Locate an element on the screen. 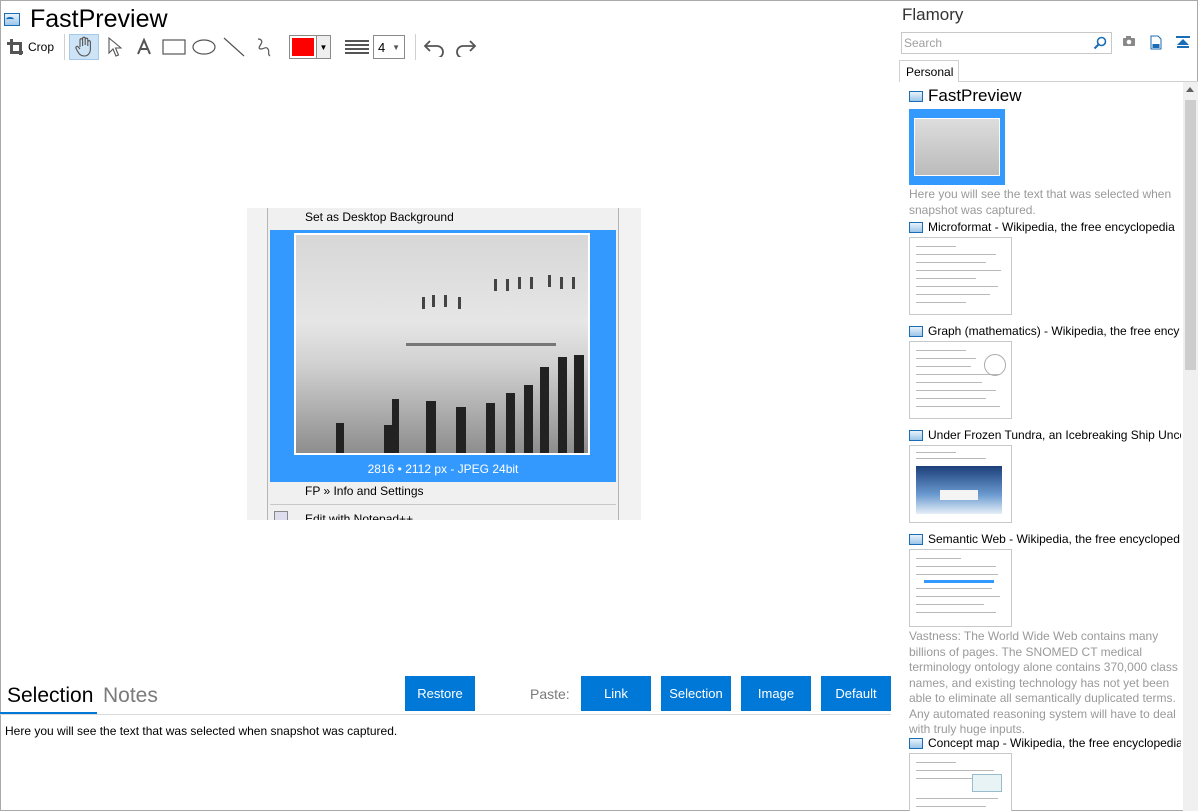  ellipse-tool-button is located at coordinates (204, 47).